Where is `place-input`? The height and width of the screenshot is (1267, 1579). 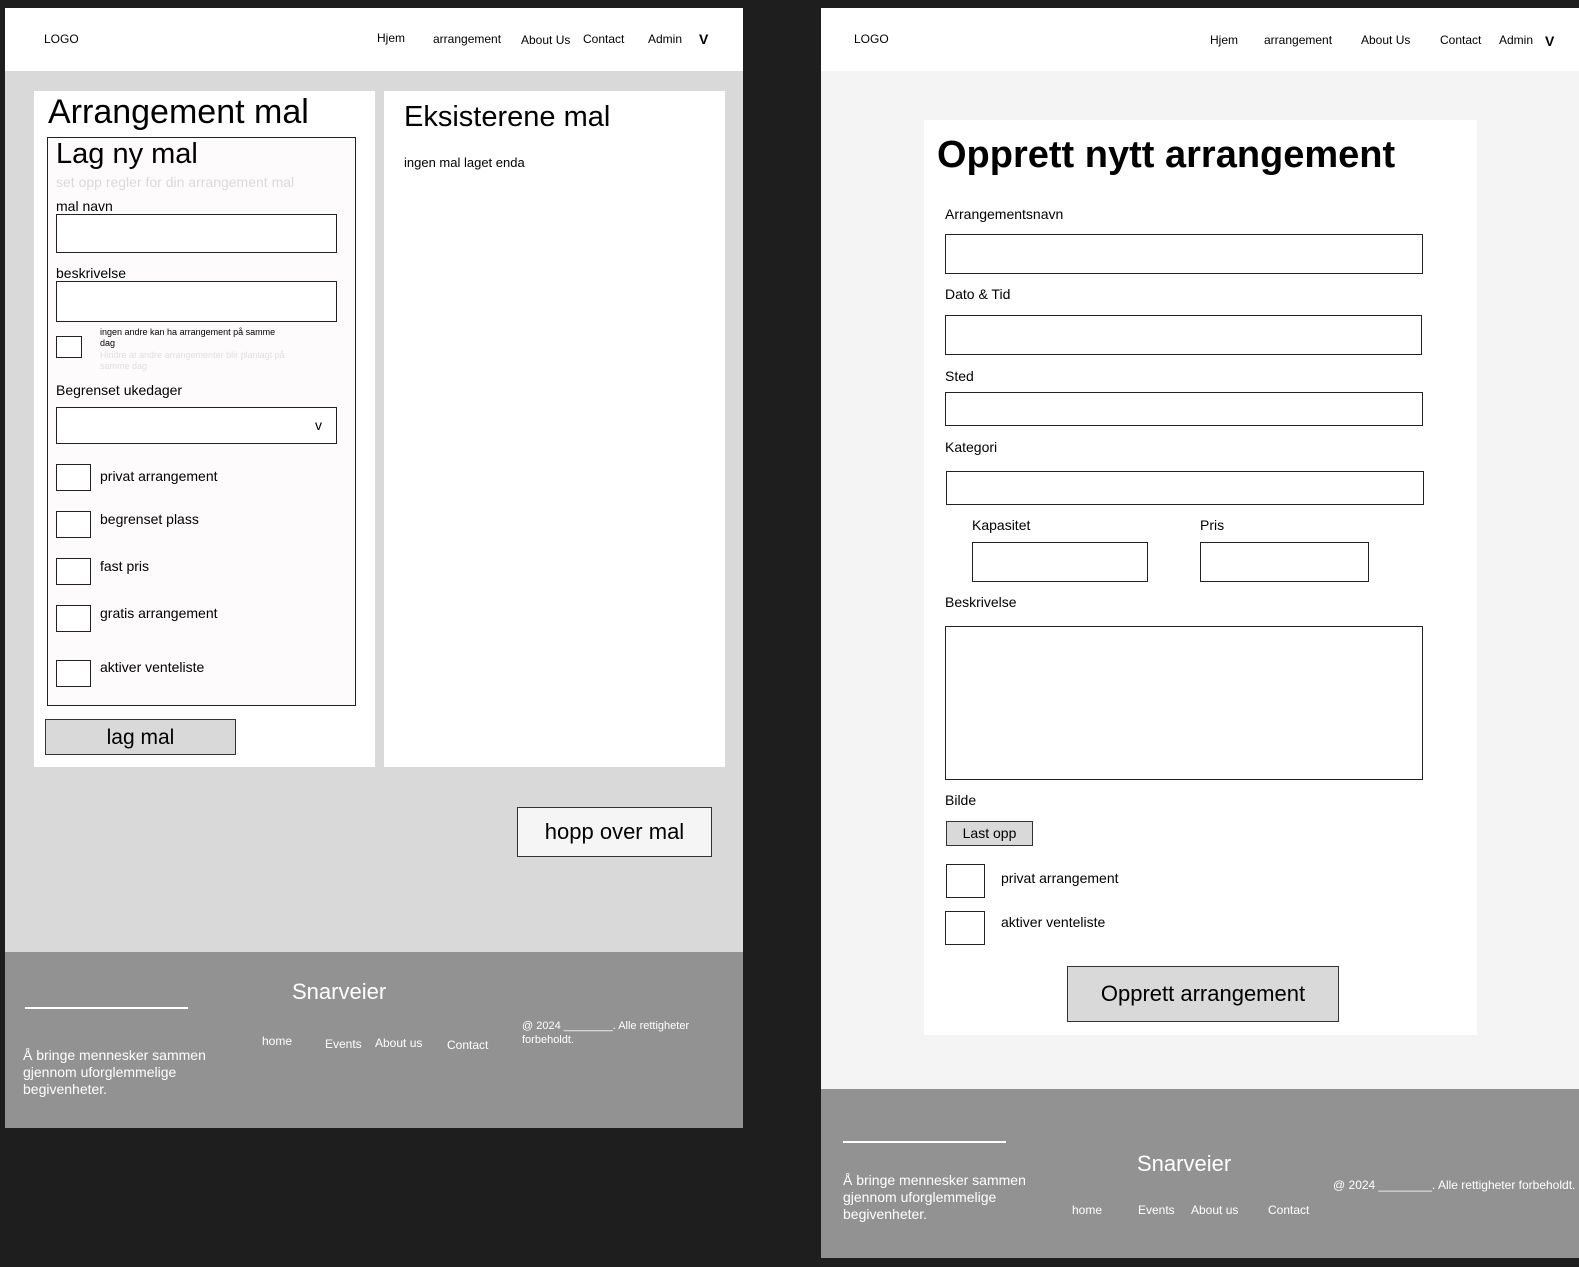
place-input is located at coordinates (1184, 409).